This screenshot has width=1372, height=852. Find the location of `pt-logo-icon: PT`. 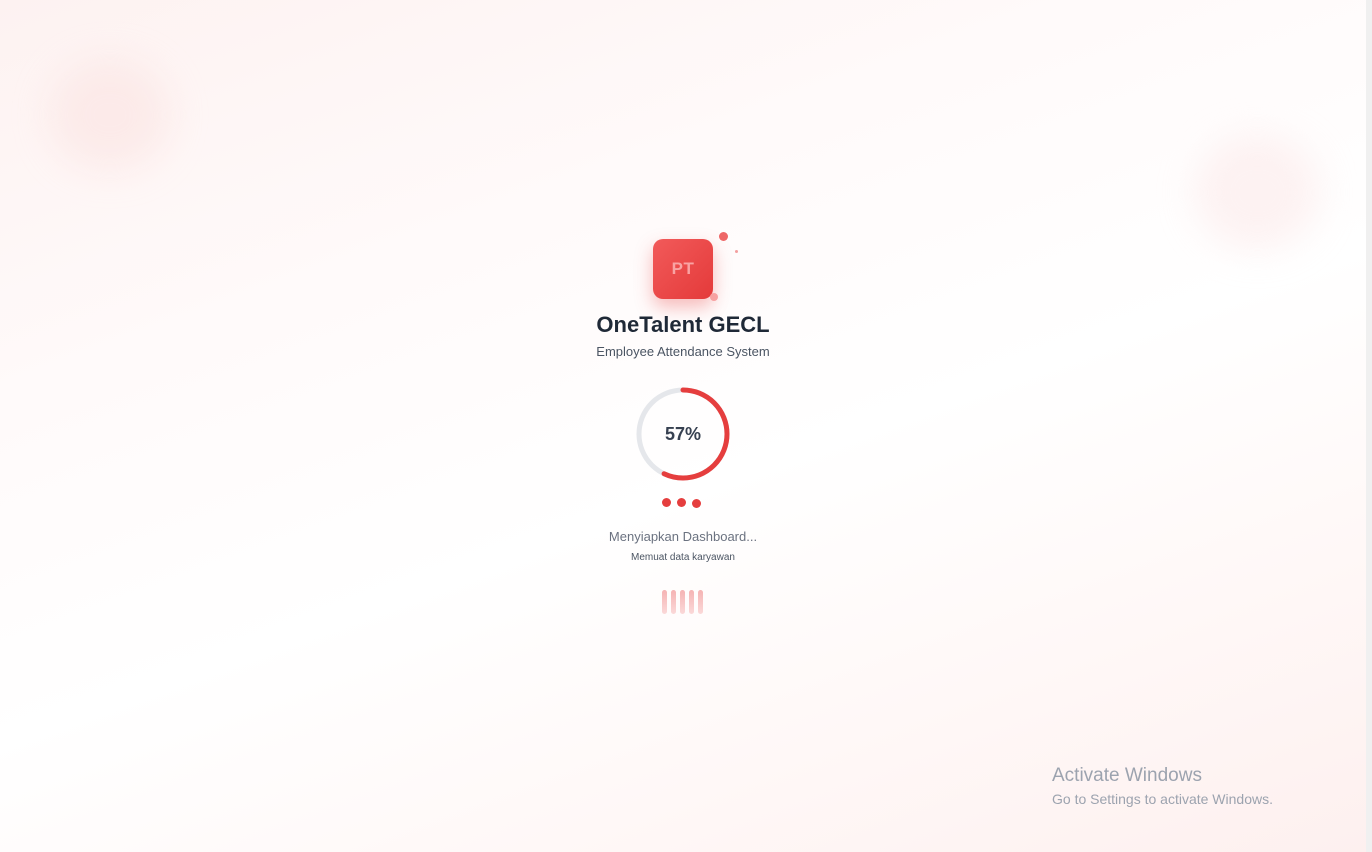

pt-logo-icon: PT is located at coordinates (683, 269).